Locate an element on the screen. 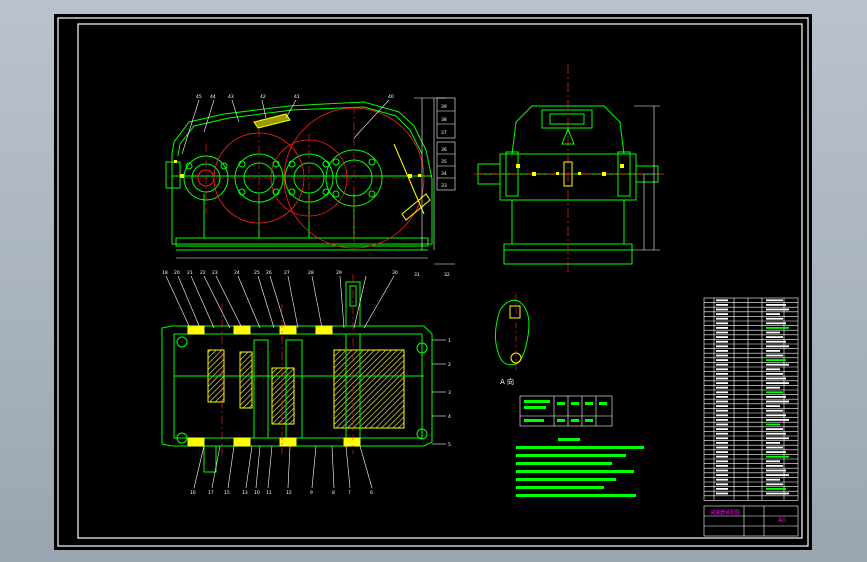  label-31: 31 is located at coordinates (417, 275).